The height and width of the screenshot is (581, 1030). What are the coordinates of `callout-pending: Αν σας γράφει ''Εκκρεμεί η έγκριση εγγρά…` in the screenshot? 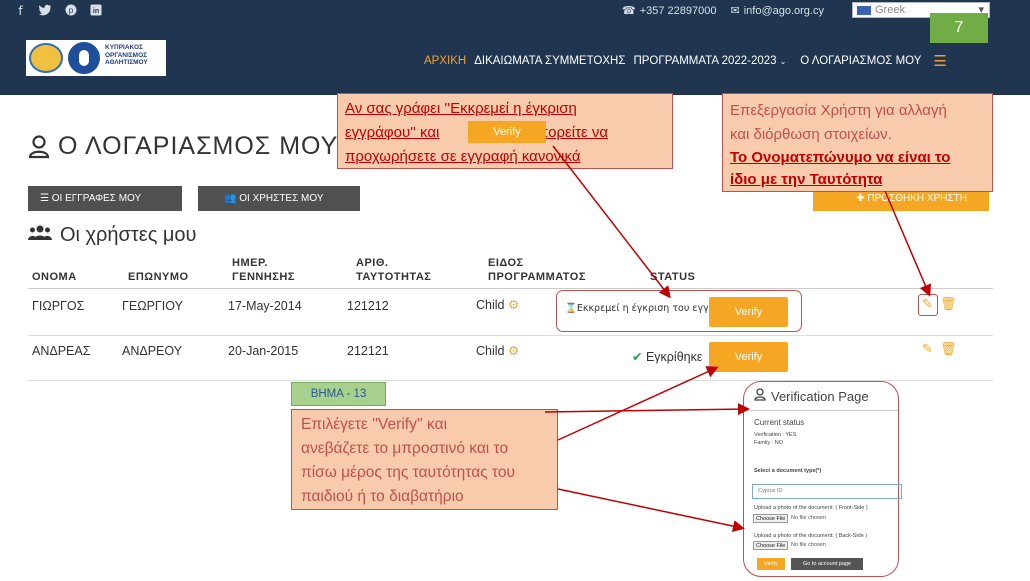 It's located at (505, 131).